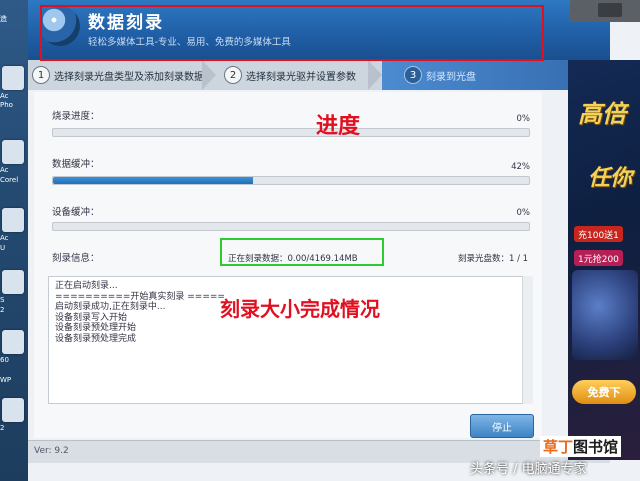 The image size is (640, 481). What do you see at coordinates (602, 114) in the screenshot?
I see `ad-headline-1: 高倍` at bounding box center [602, 114].